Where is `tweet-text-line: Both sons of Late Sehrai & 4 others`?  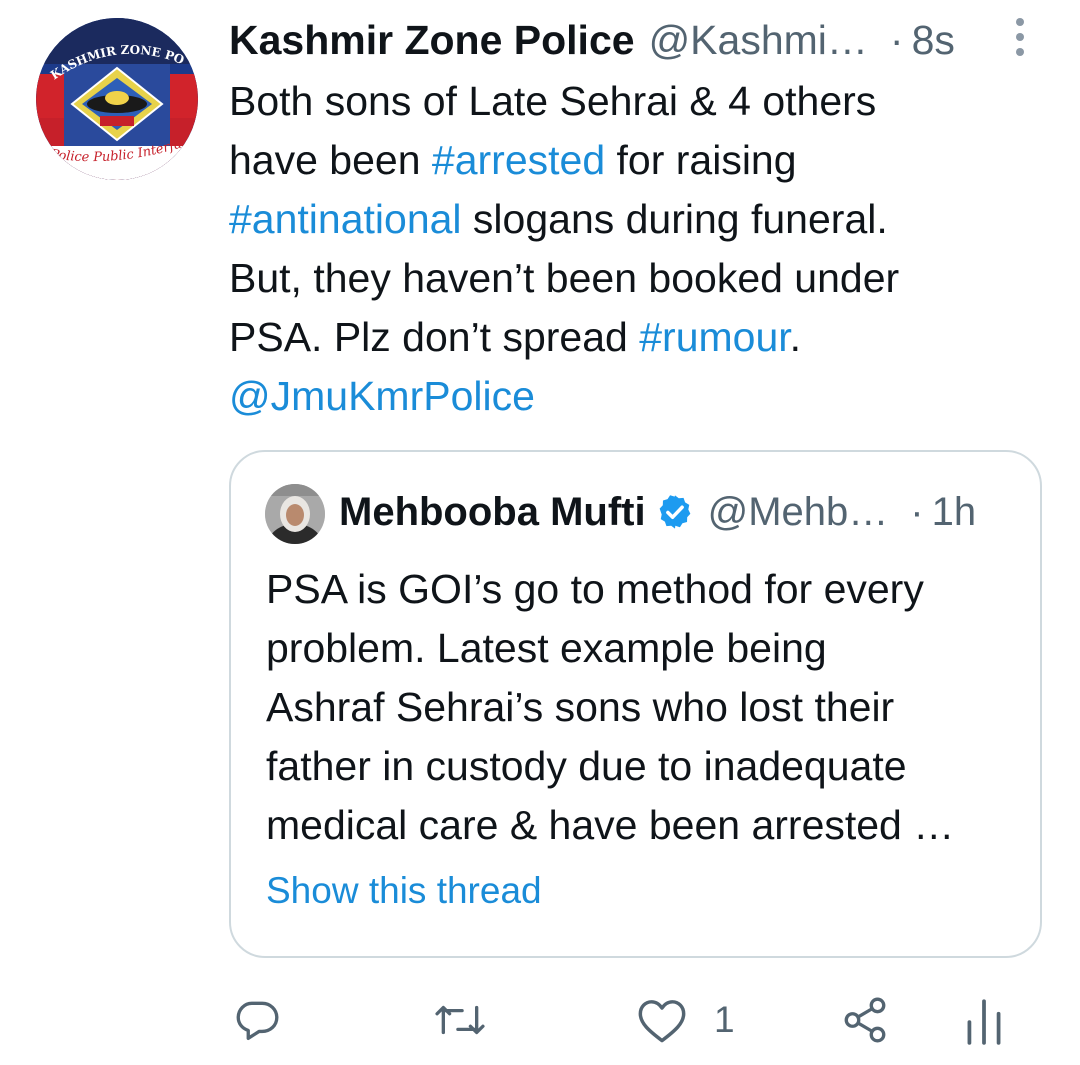
tweet-text-line: Both sons of Late Sehrai & 4 others is located at coordinates (624, 101).